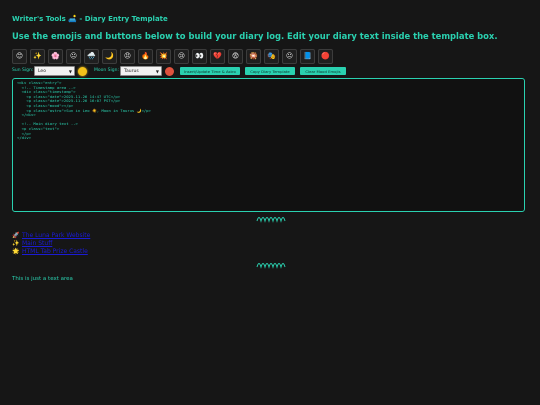 This screenshot has width=540, height=405. I want to click on link-row: 🚀 The Luna Park Website, so click(51, 235).